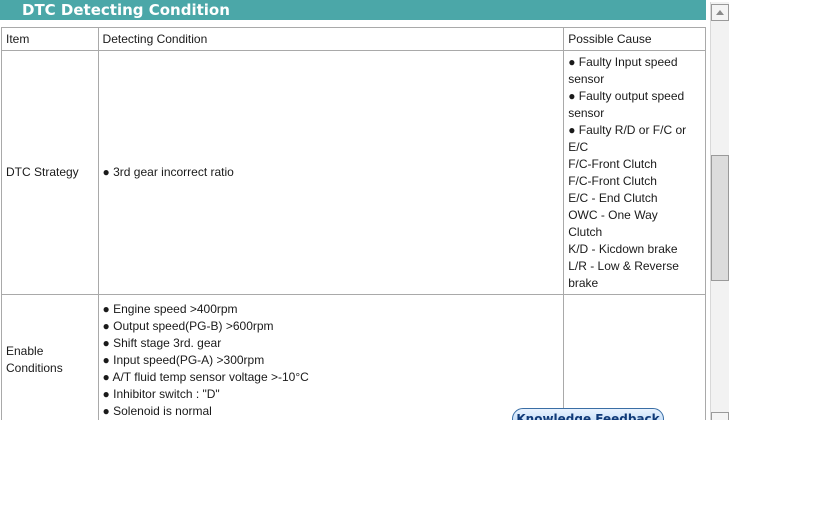 This screenshot has width=840, height=525. What do you see at coordinates (634, 357) in the screenshot?
I see `cause-cell` at bounding box center [634, 357].